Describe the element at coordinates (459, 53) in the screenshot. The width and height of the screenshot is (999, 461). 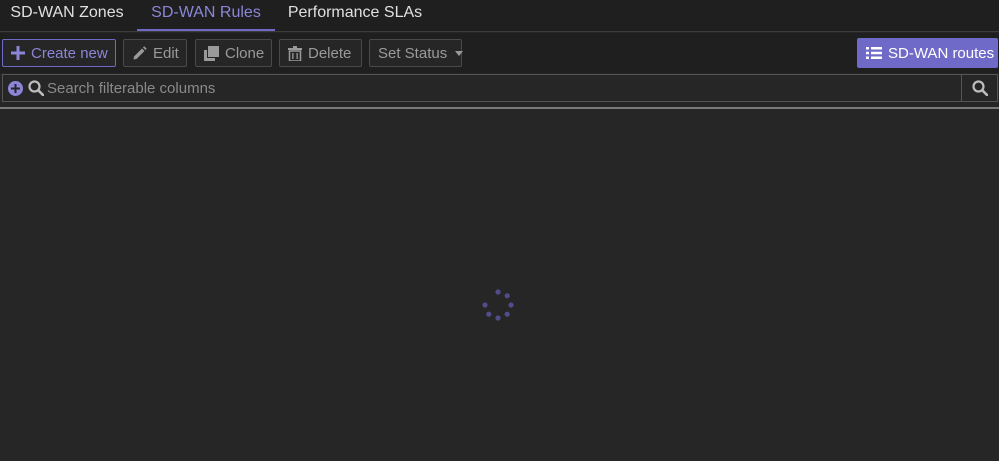
I see `chevron-down-icon` at that location.